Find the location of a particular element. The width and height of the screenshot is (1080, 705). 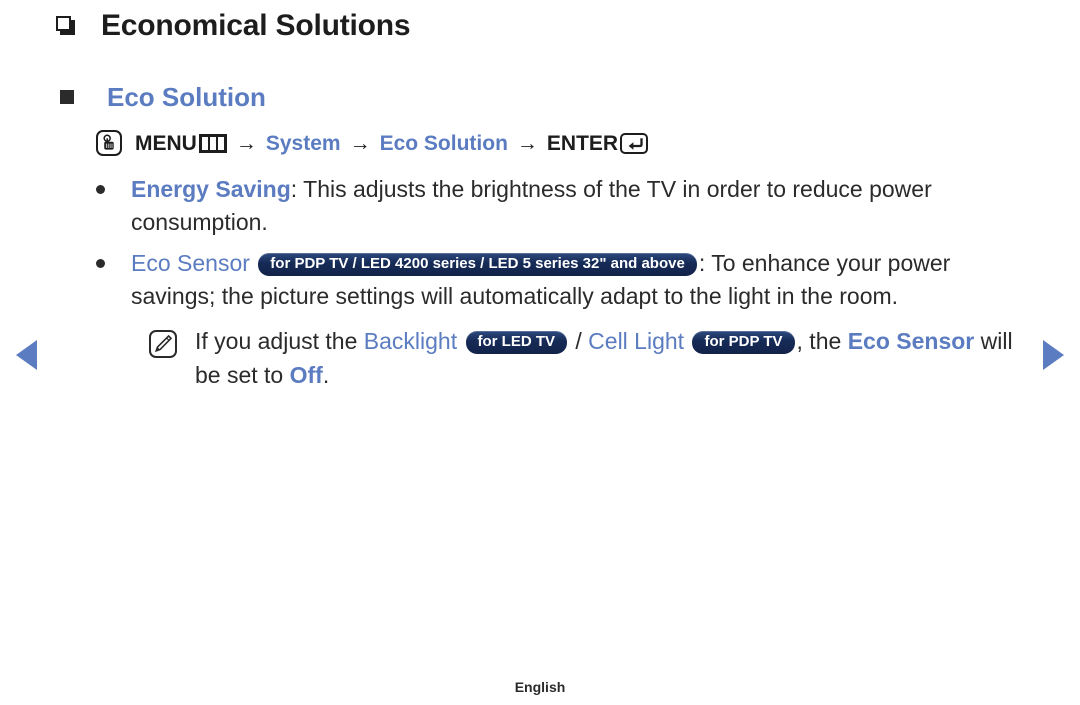

energy-saving-term: Energy Saving is located at coordinates (211, 189).